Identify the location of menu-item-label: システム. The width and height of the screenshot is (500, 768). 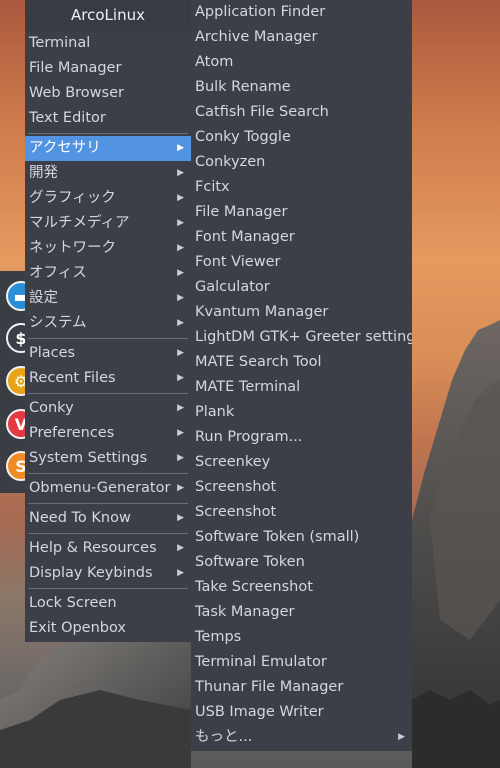
(58, 323).